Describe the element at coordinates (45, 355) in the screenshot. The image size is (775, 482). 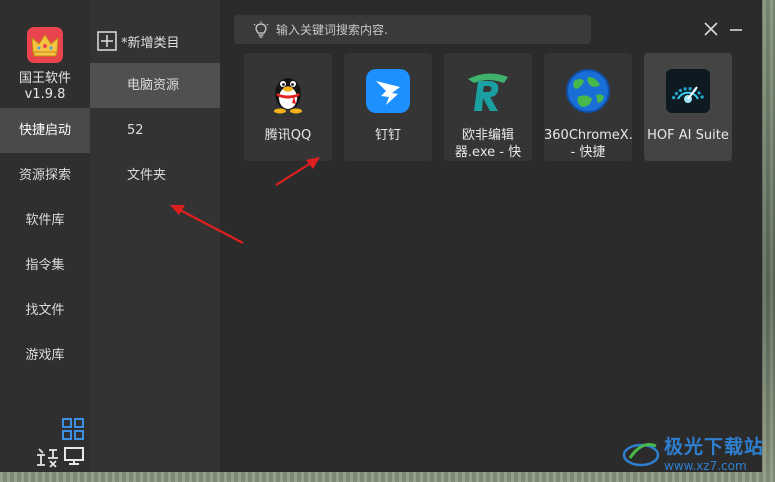
I see `nav-item-game-library: 游戏库` at that location.